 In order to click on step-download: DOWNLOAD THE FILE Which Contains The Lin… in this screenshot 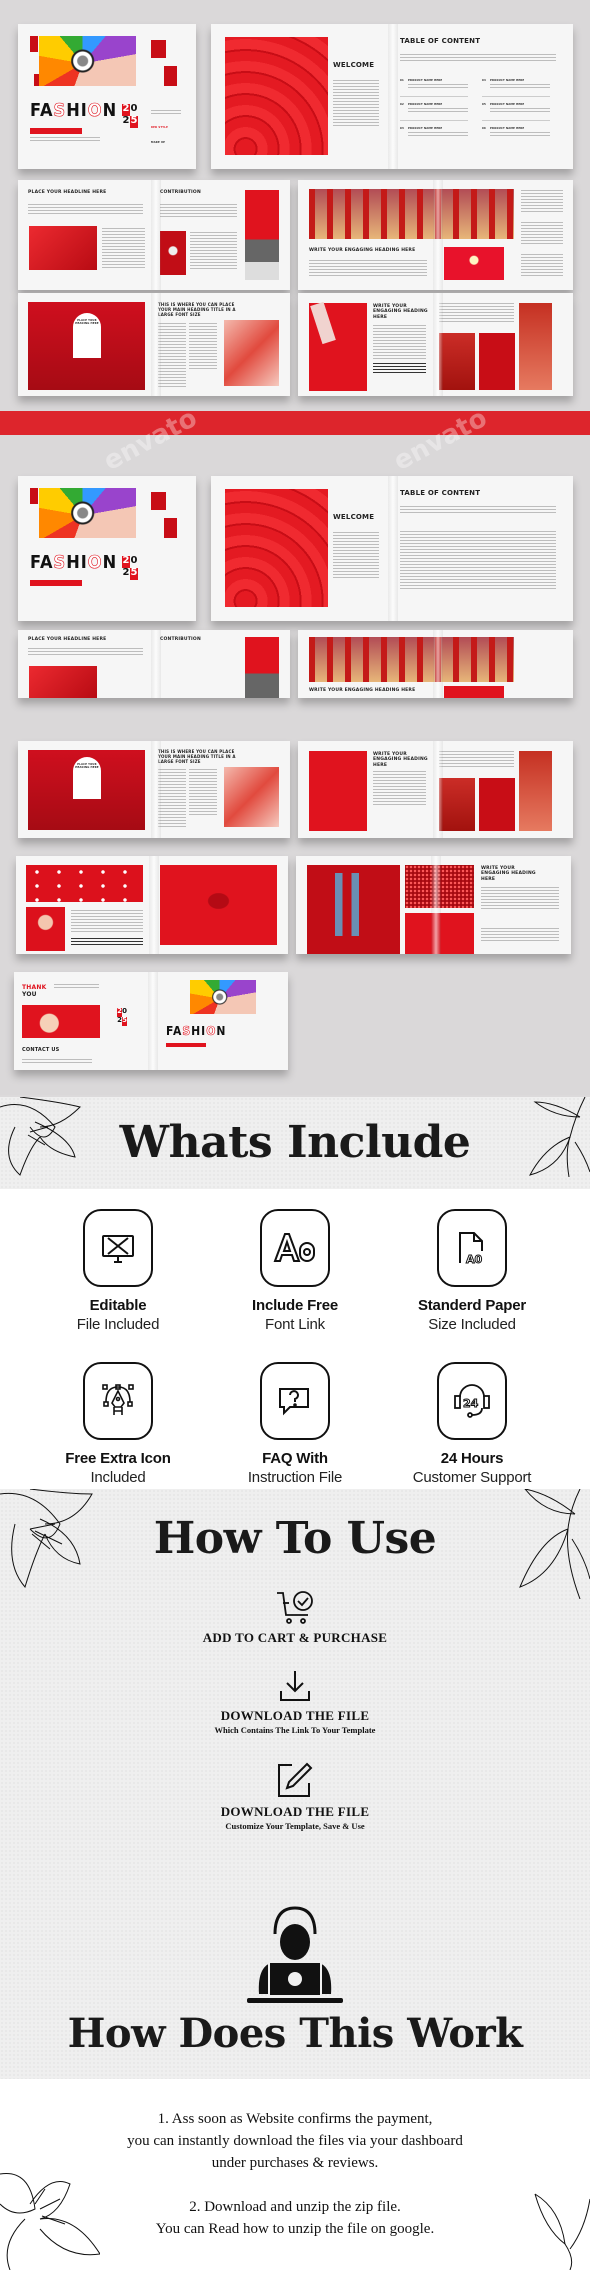, I will do `click(295, 1702)`.